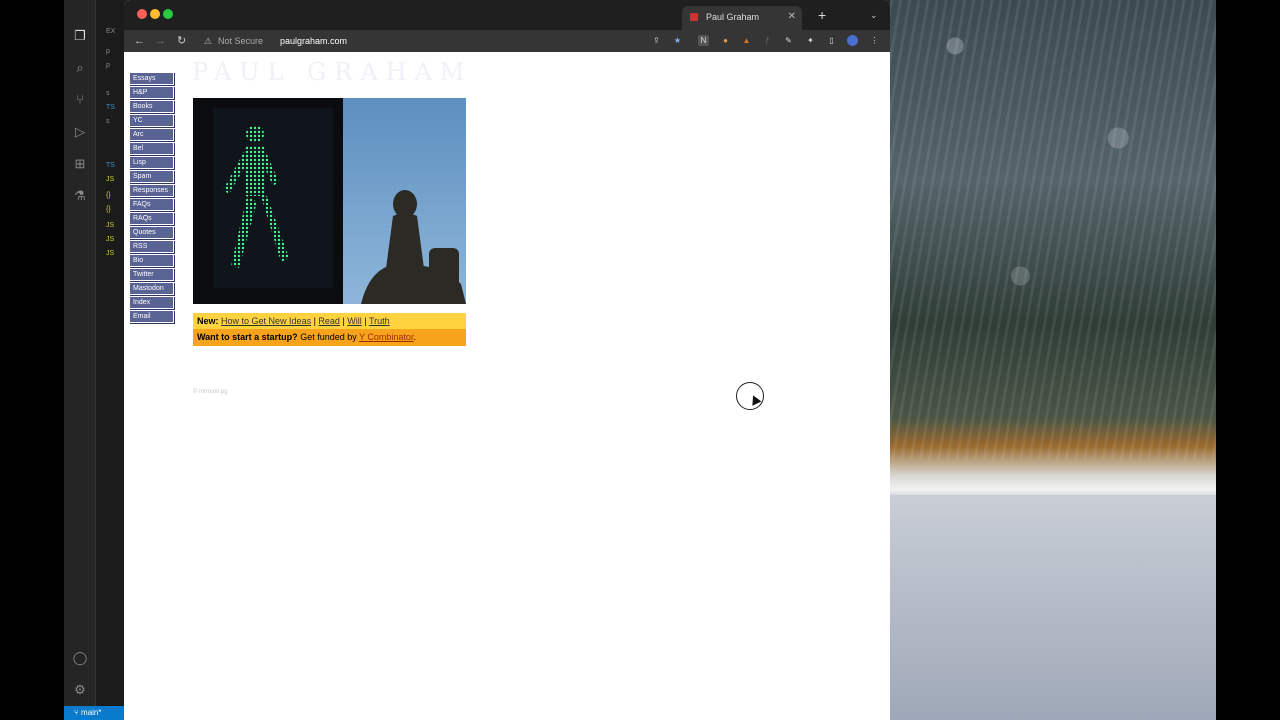 This screenshot has height=720, width=1280. I want to click on nav-hp: H&P, so click(151, 92).